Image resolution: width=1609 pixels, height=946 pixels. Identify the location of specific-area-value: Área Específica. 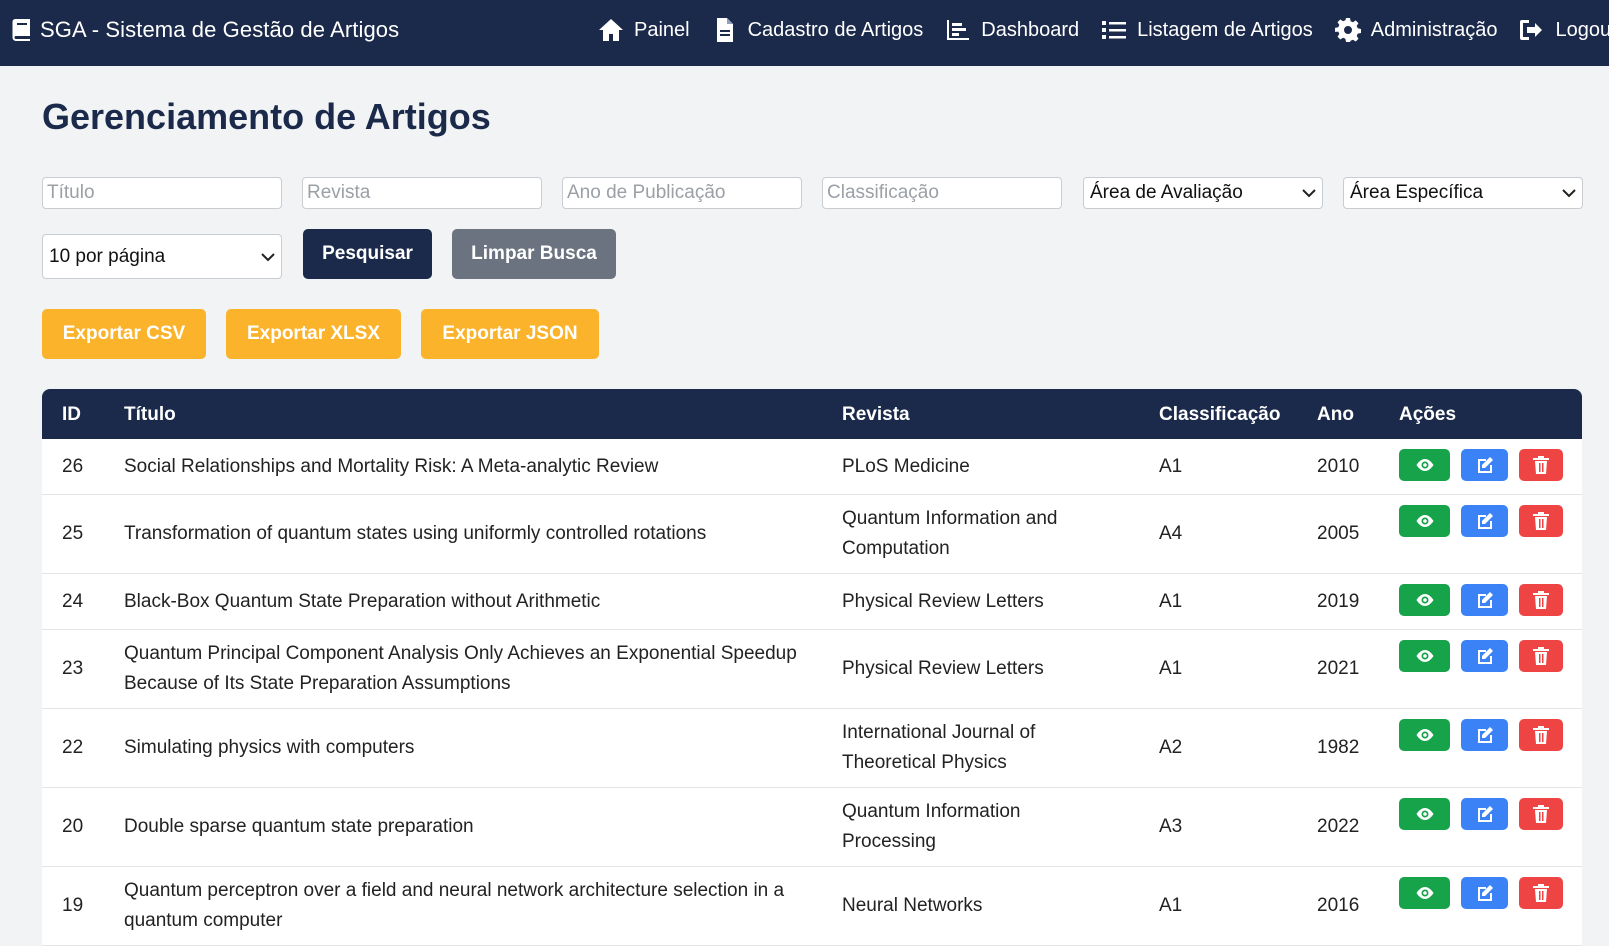
(1417, 192).